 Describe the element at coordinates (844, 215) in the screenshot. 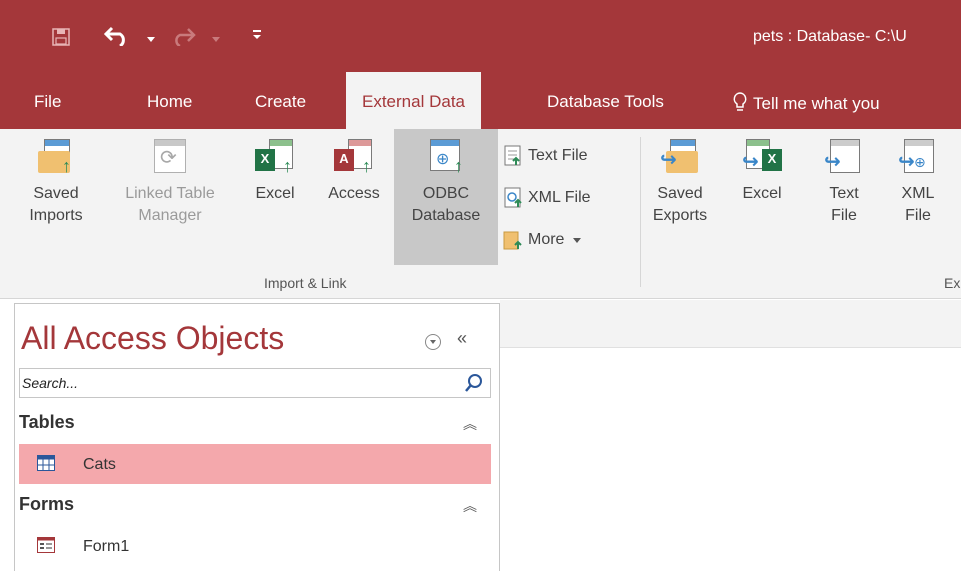

I see `export-text-file-label-2: File` at that location.